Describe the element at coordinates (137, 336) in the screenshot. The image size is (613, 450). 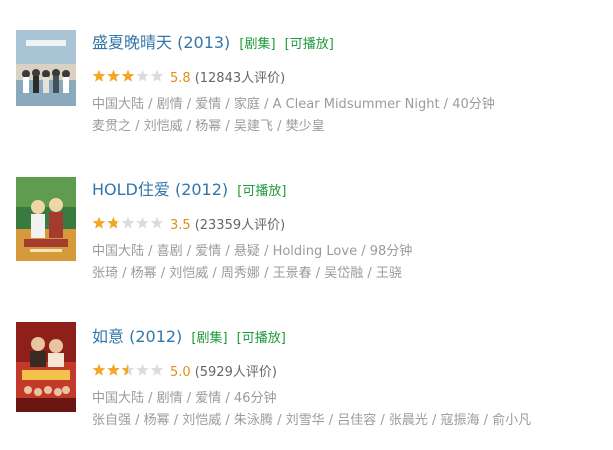
I see `movie-title-link: 如意 (2012)` at that location.